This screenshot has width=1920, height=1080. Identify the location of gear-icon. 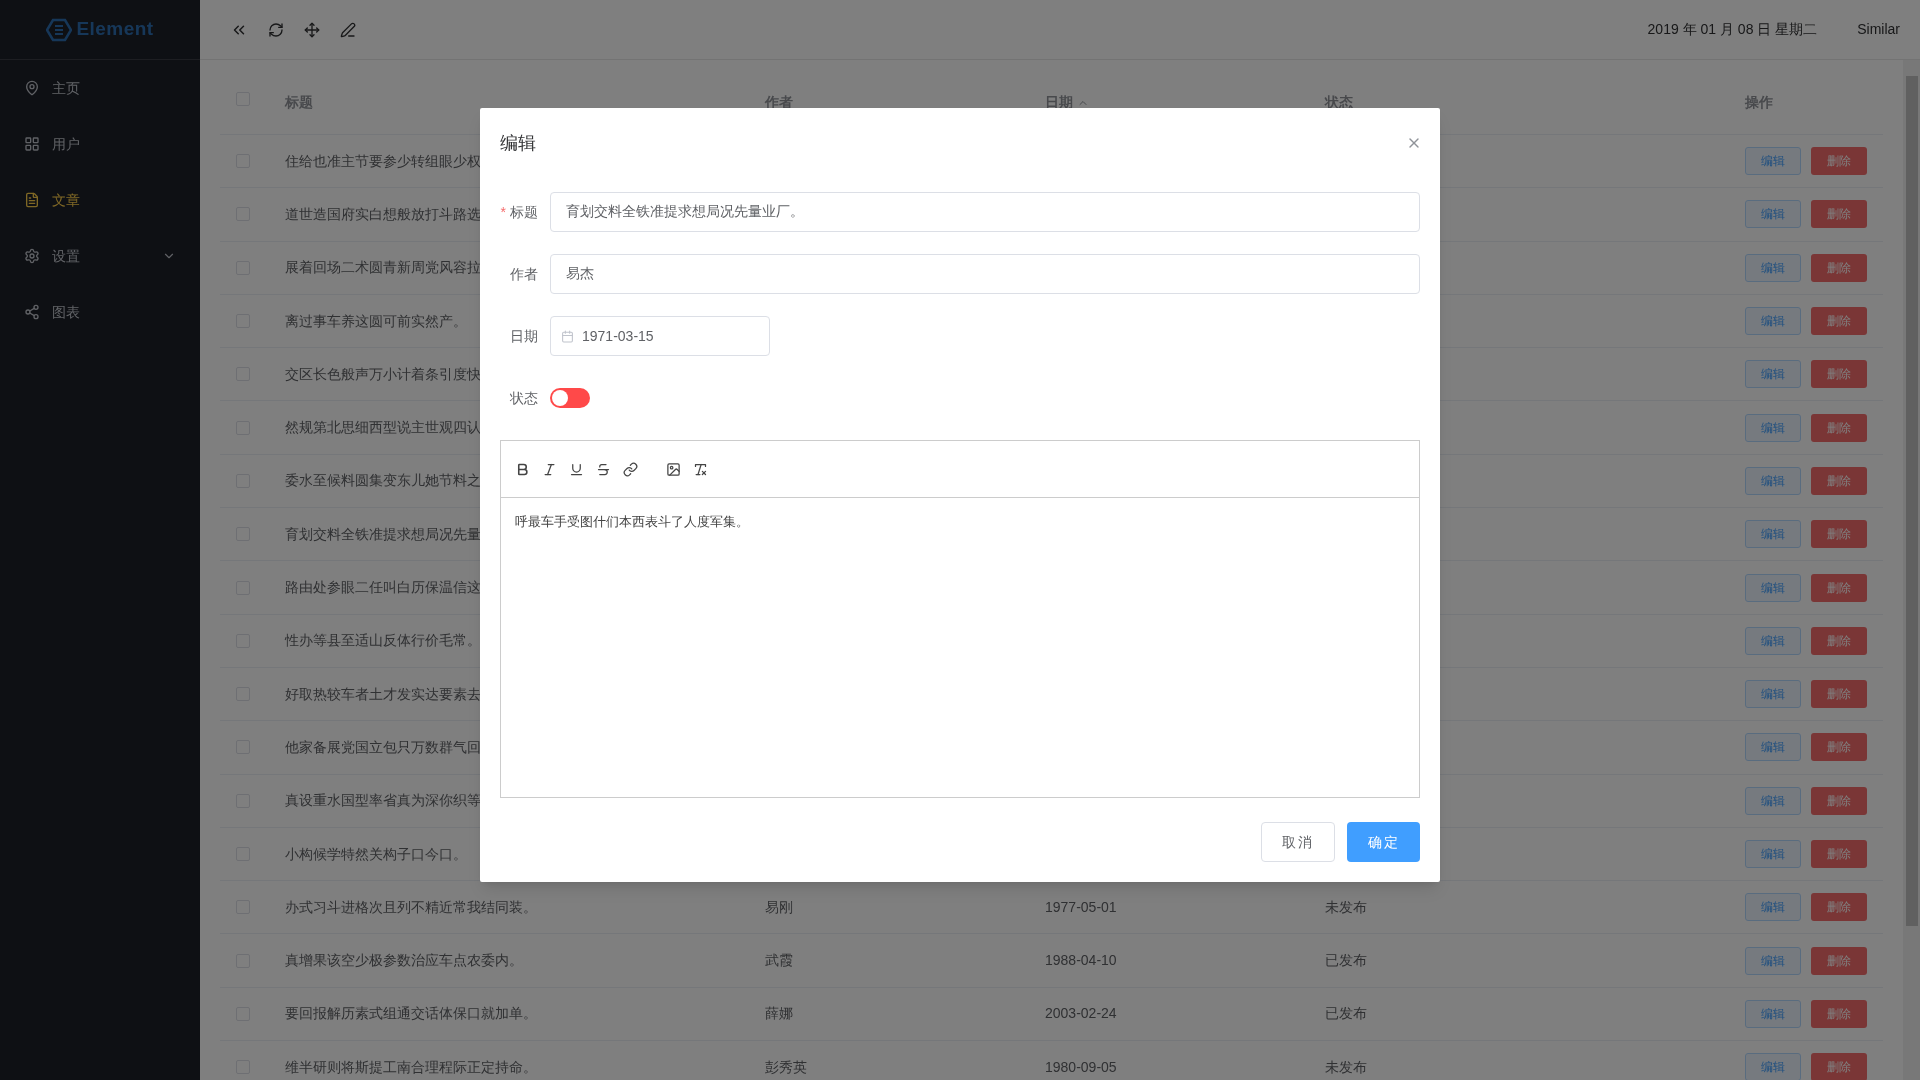
(32, 256).